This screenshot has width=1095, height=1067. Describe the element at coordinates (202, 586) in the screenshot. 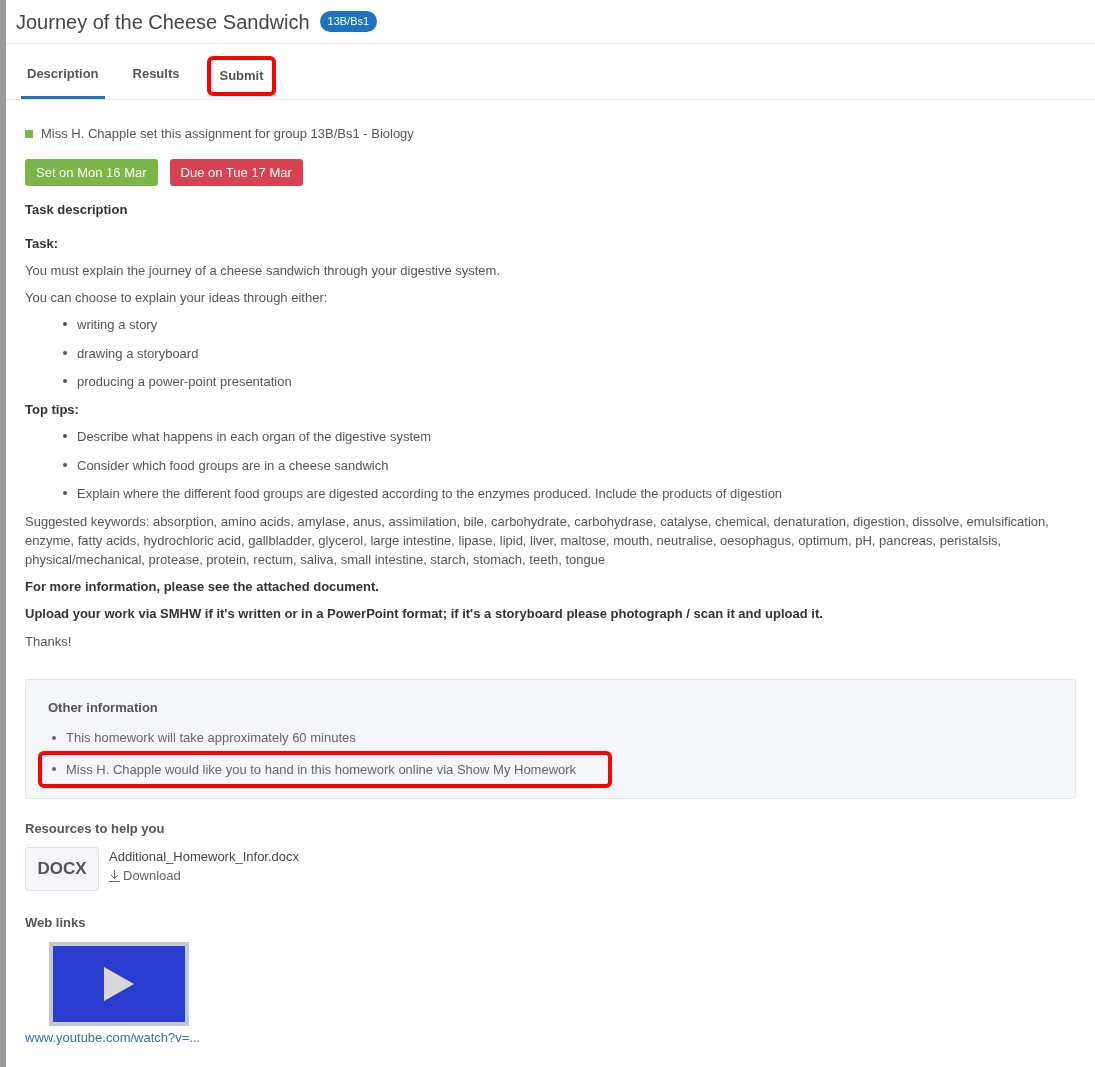

I see `bold-paragraph: For more information, please see the attached document.` at that location.